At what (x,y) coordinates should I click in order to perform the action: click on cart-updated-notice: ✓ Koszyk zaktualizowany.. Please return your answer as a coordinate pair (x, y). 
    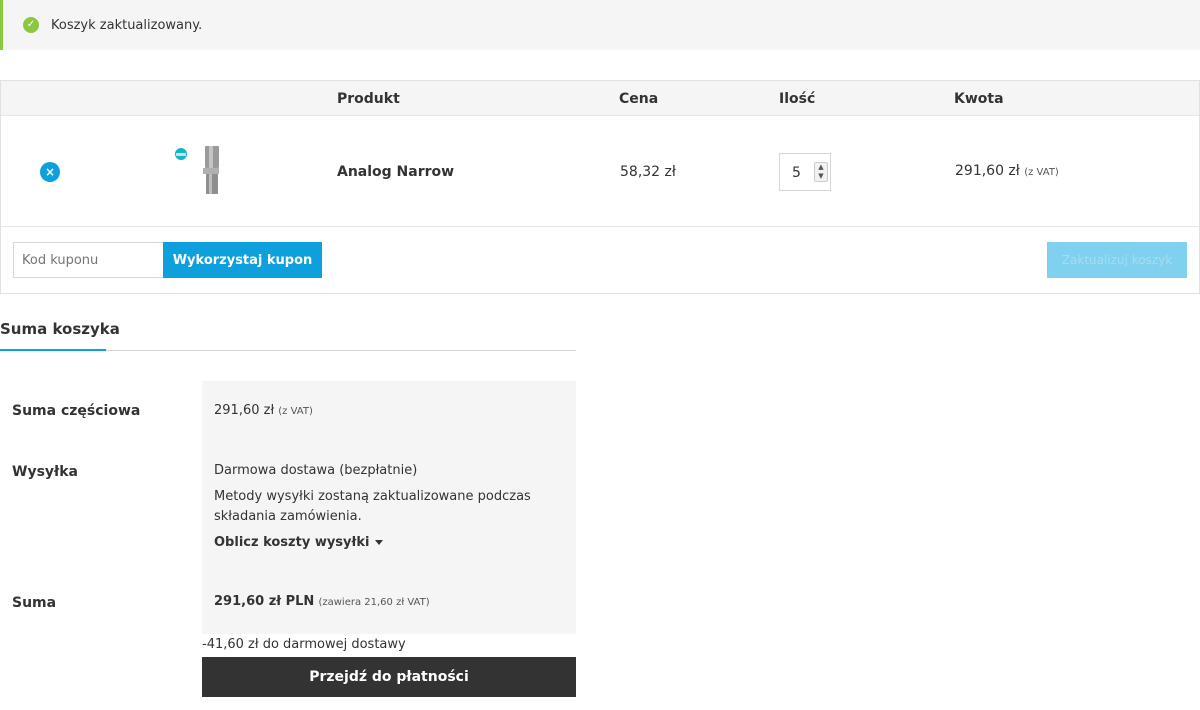
    Looking at the image, I should click on (600, 25).